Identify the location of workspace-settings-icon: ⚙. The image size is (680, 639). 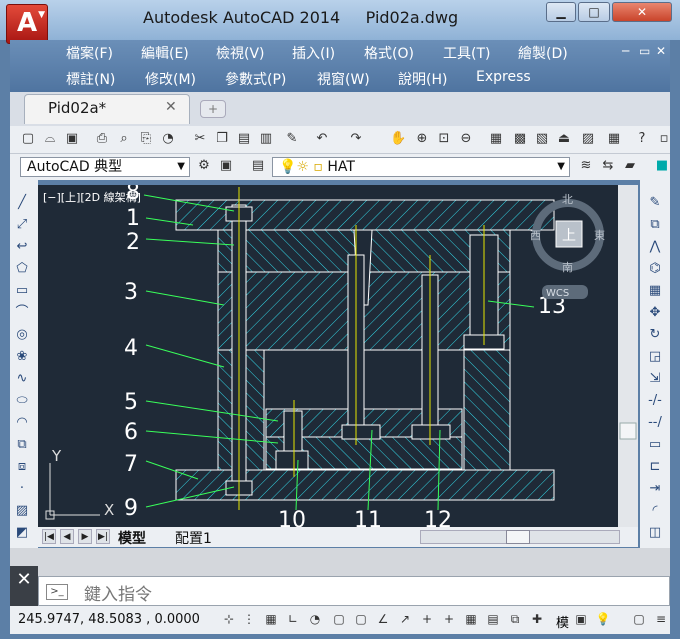
(204, 166).